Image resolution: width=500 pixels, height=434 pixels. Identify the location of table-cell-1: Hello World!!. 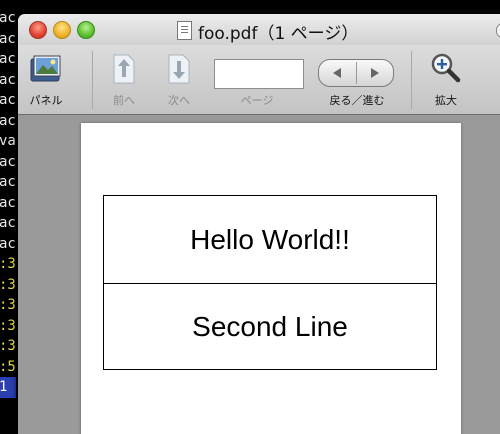
(270, 239).